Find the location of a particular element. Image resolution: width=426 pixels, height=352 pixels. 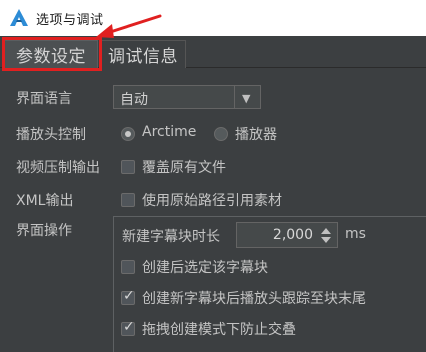

language-value: 自动 is located at coordinates (134, 100).